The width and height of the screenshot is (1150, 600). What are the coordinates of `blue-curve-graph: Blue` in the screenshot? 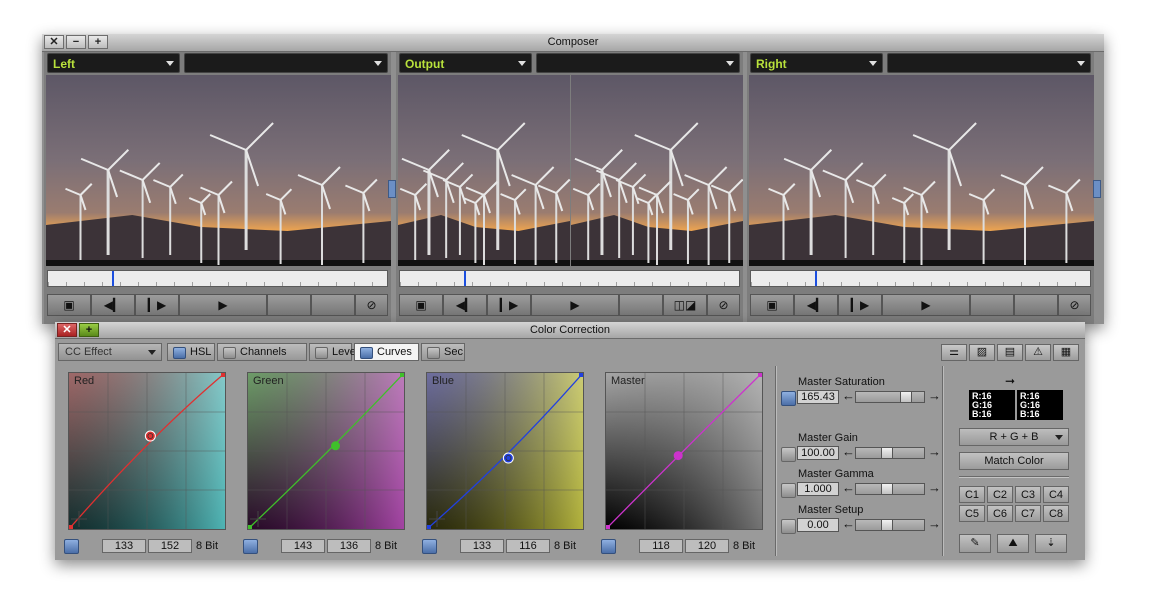 It's located at (505, 451).